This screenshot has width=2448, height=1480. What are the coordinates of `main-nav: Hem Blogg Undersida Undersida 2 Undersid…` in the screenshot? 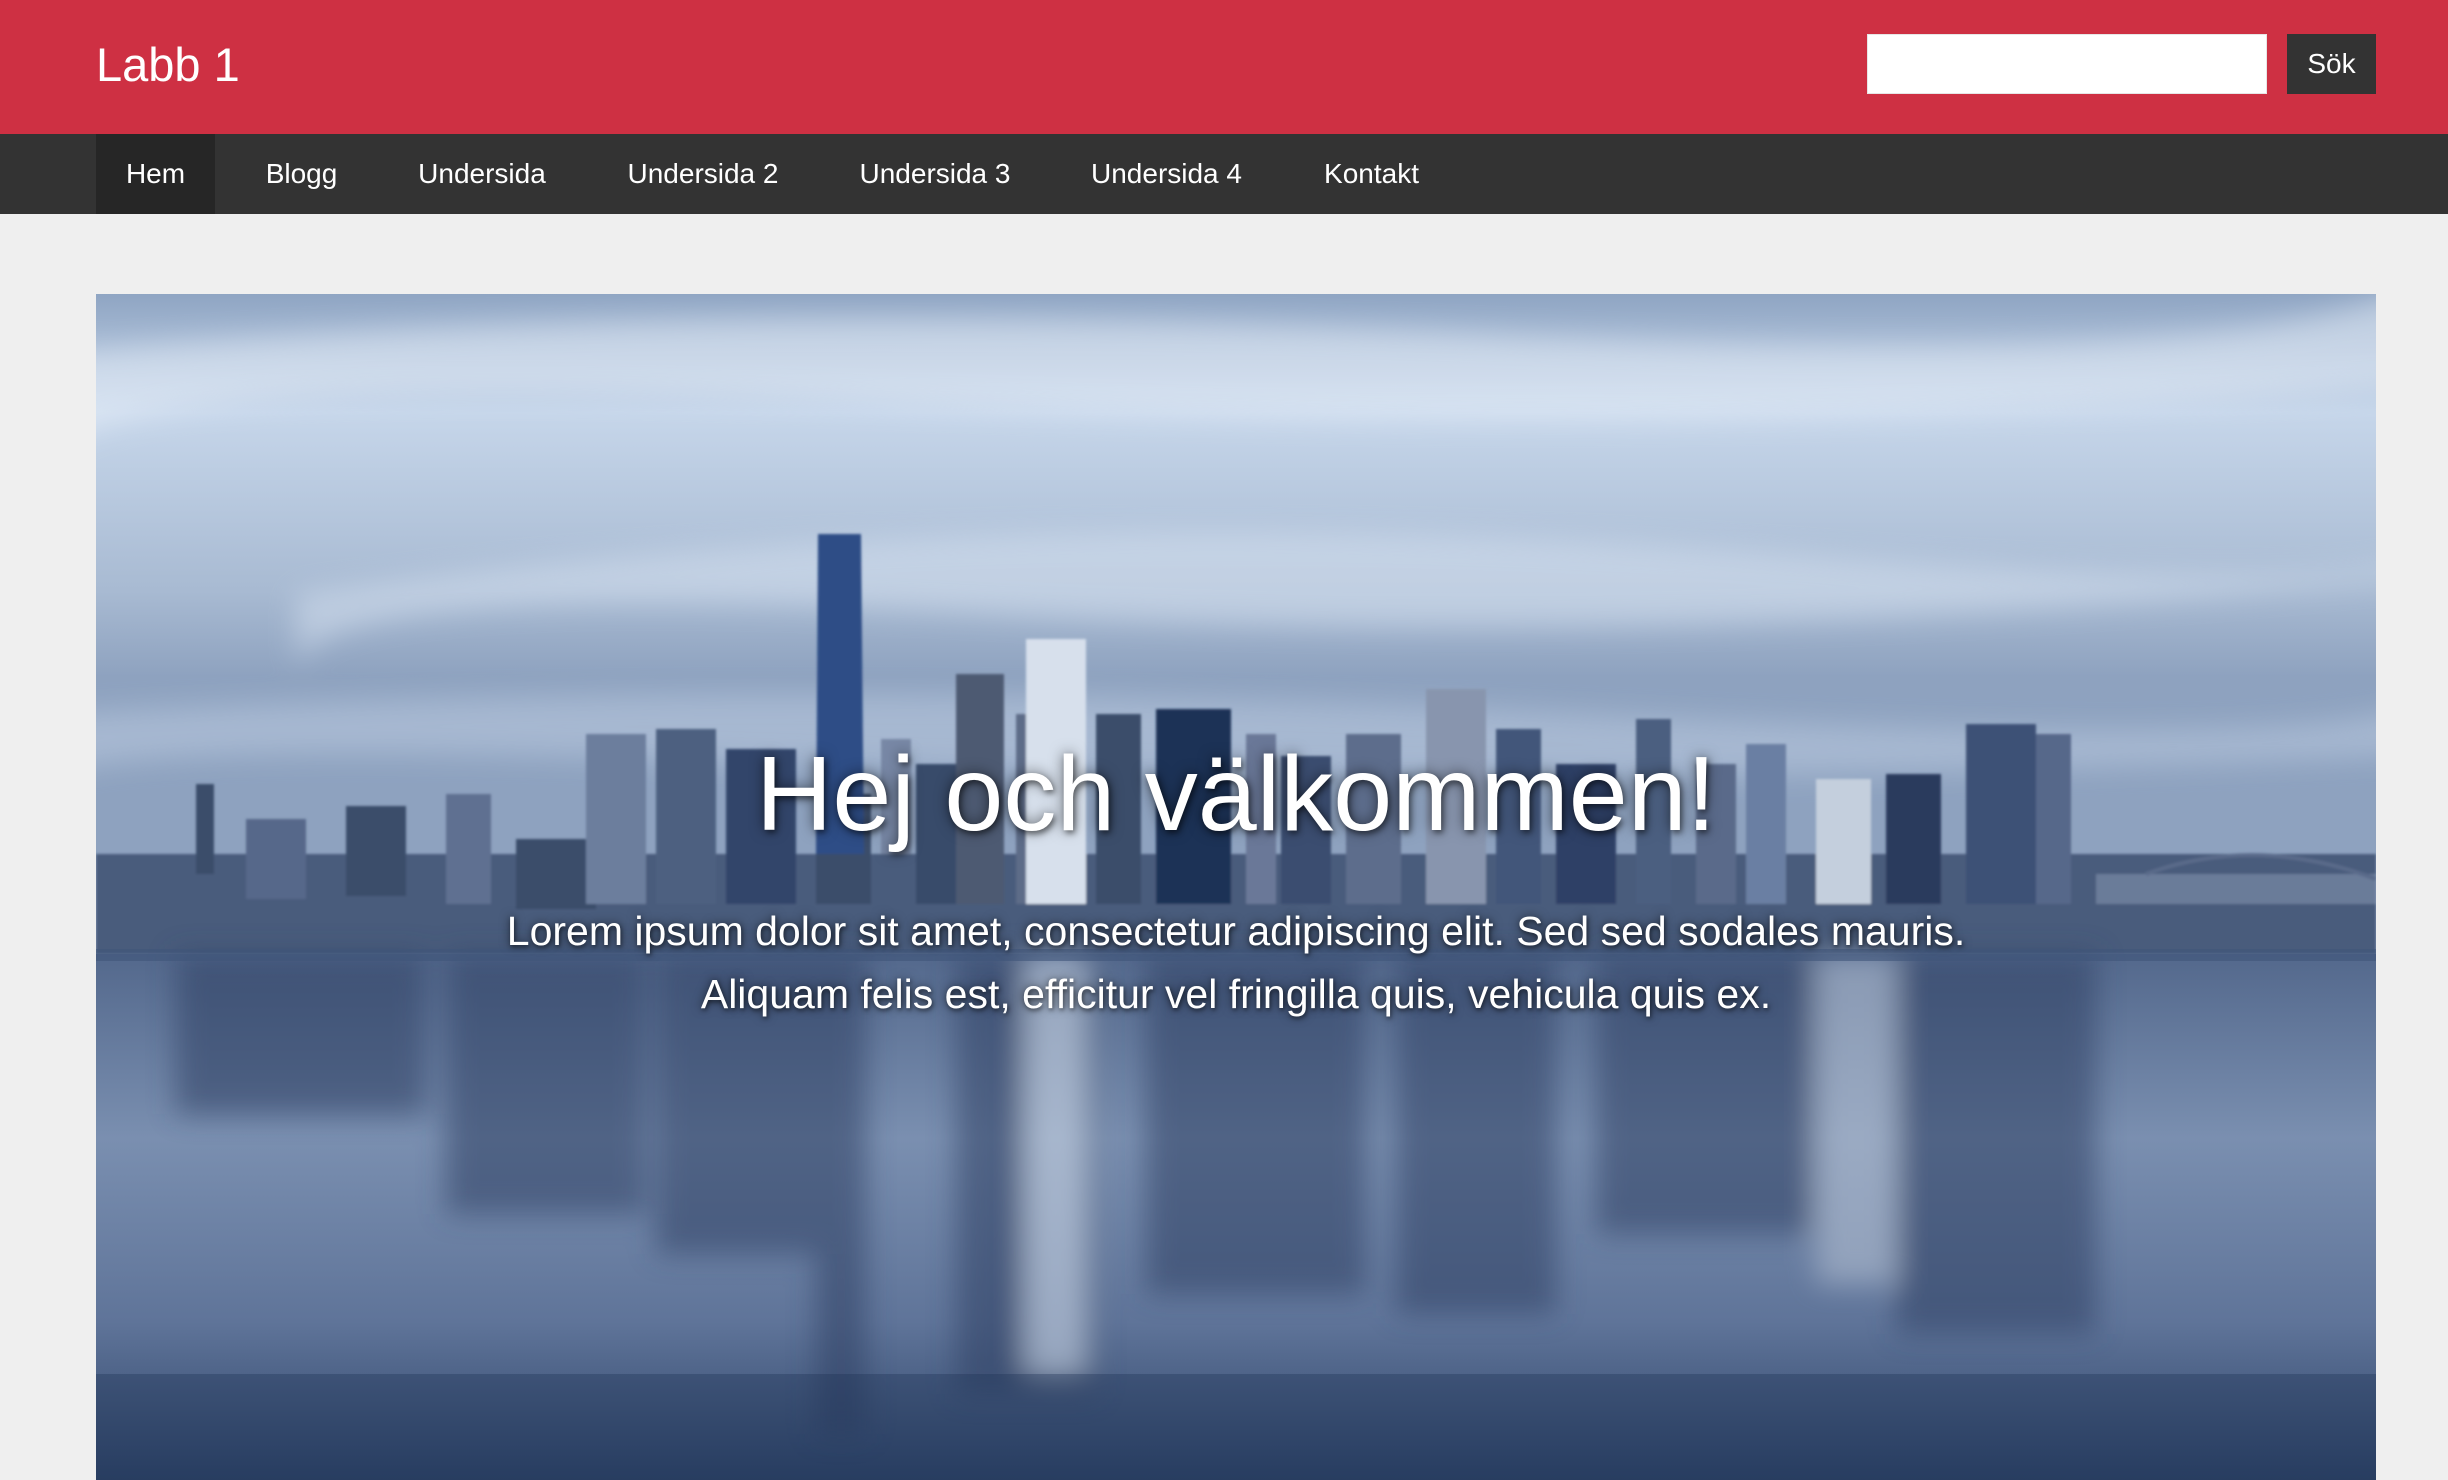 It's located at (1224, 174).